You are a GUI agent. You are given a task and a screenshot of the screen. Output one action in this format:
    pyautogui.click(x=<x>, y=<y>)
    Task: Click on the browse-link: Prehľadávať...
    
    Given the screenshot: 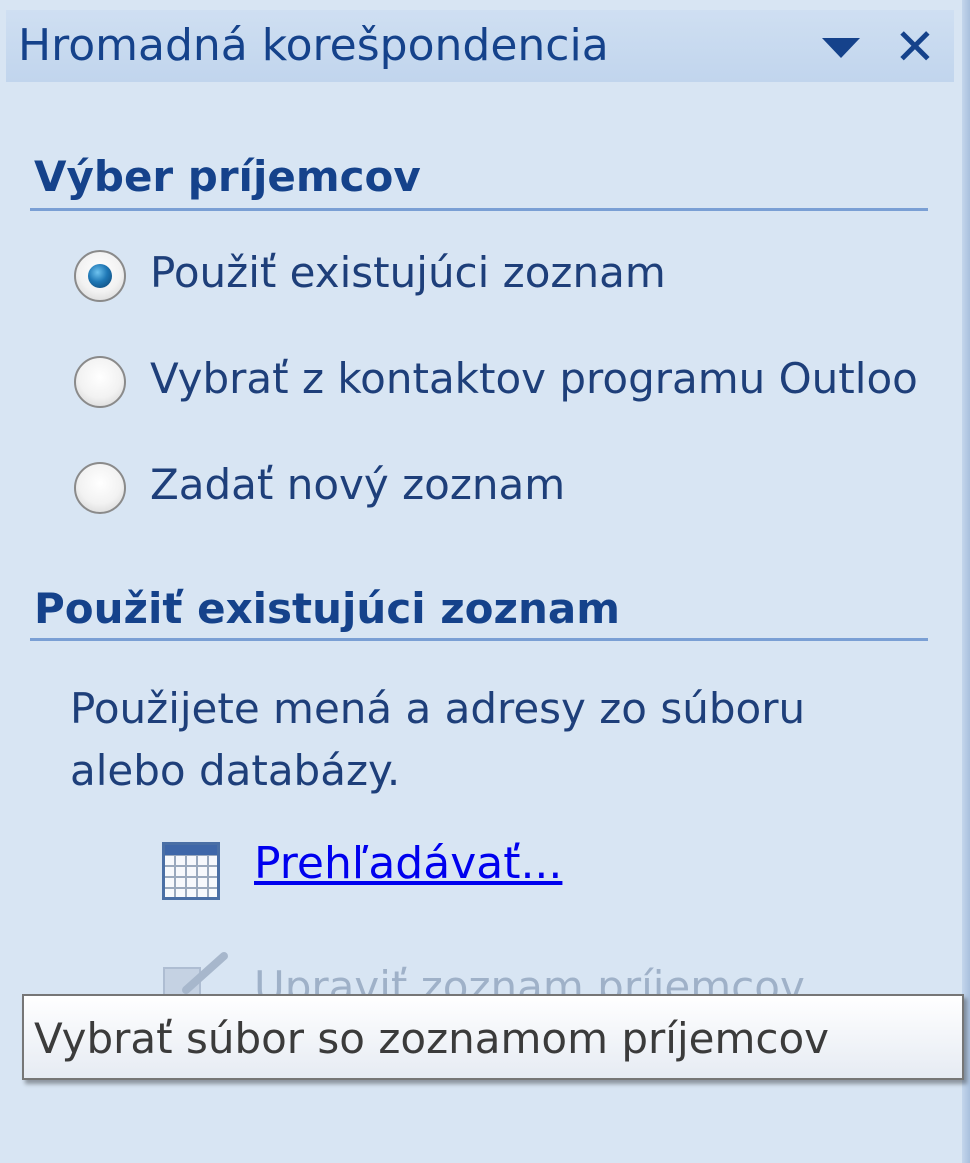 What is the action you would take?
    pyautogui.click(x=408, y=863)
    